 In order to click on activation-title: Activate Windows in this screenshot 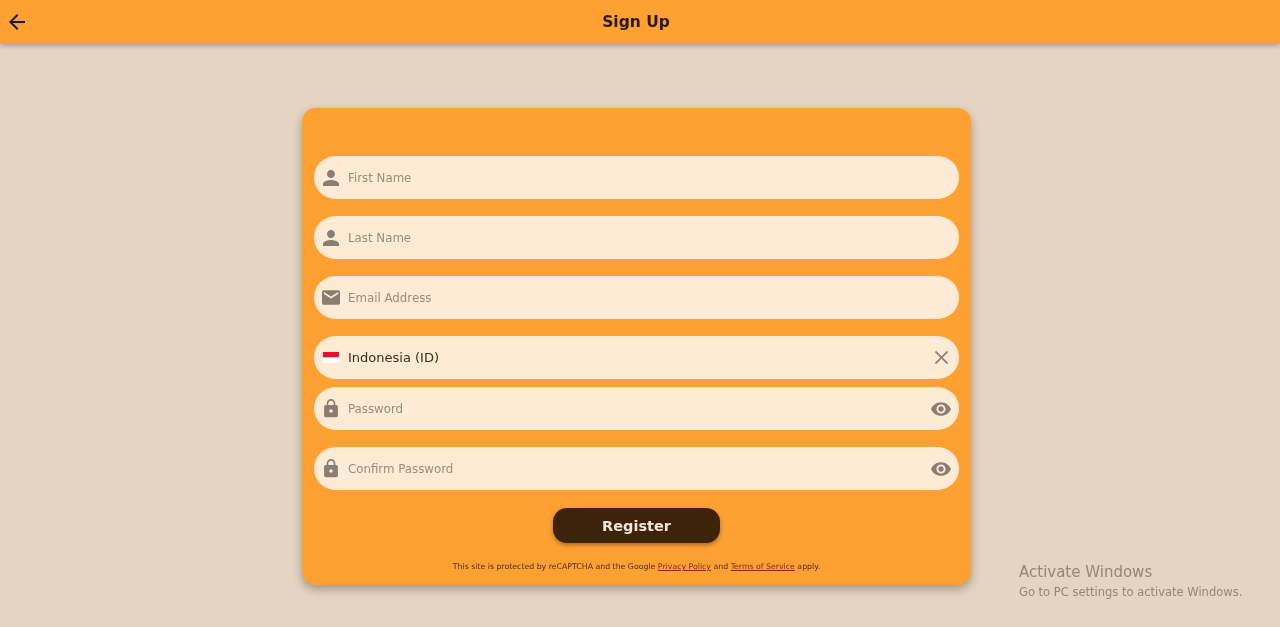, I will do `click(1086, 572)`.